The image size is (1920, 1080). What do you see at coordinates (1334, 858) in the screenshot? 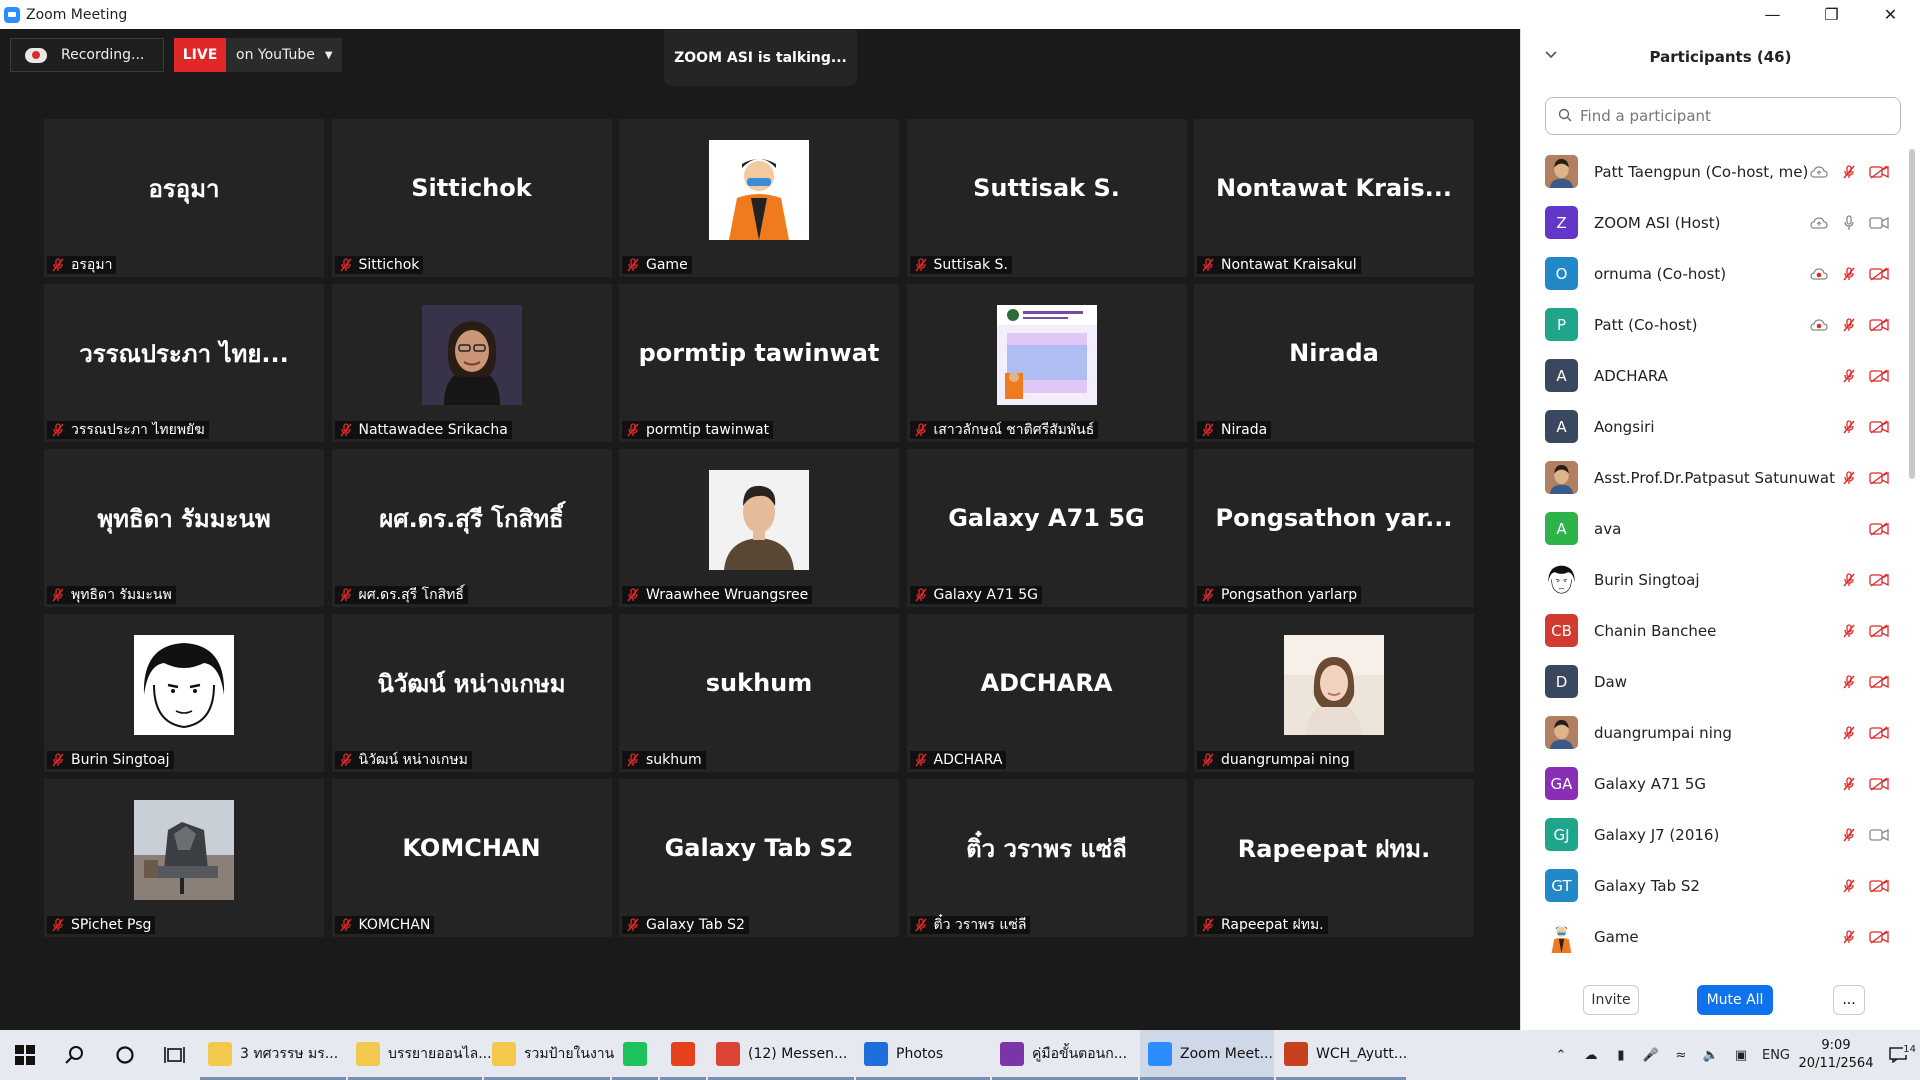
I see `video-tile: Rapeepat ฝทม. Rapeepat ฝทม.` at bounding box center [1334, 858].